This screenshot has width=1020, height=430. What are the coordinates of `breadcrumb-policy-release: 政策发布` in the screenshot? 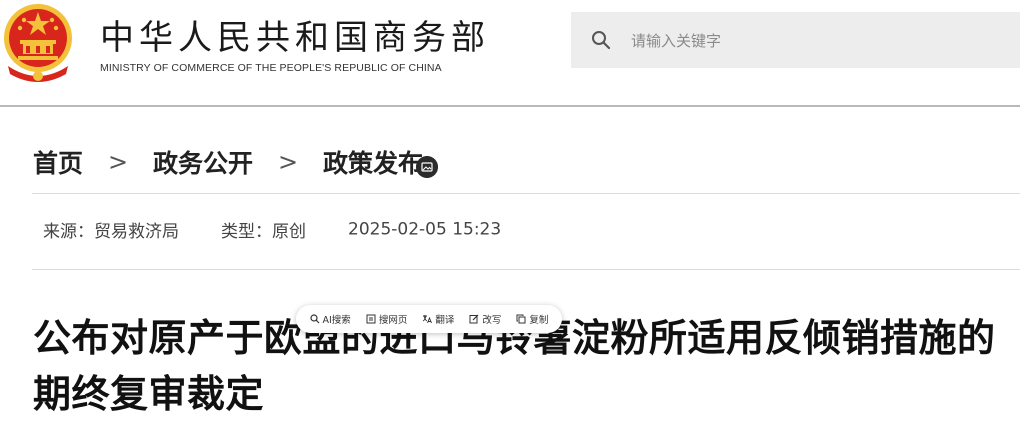 It's located at (373, 162).